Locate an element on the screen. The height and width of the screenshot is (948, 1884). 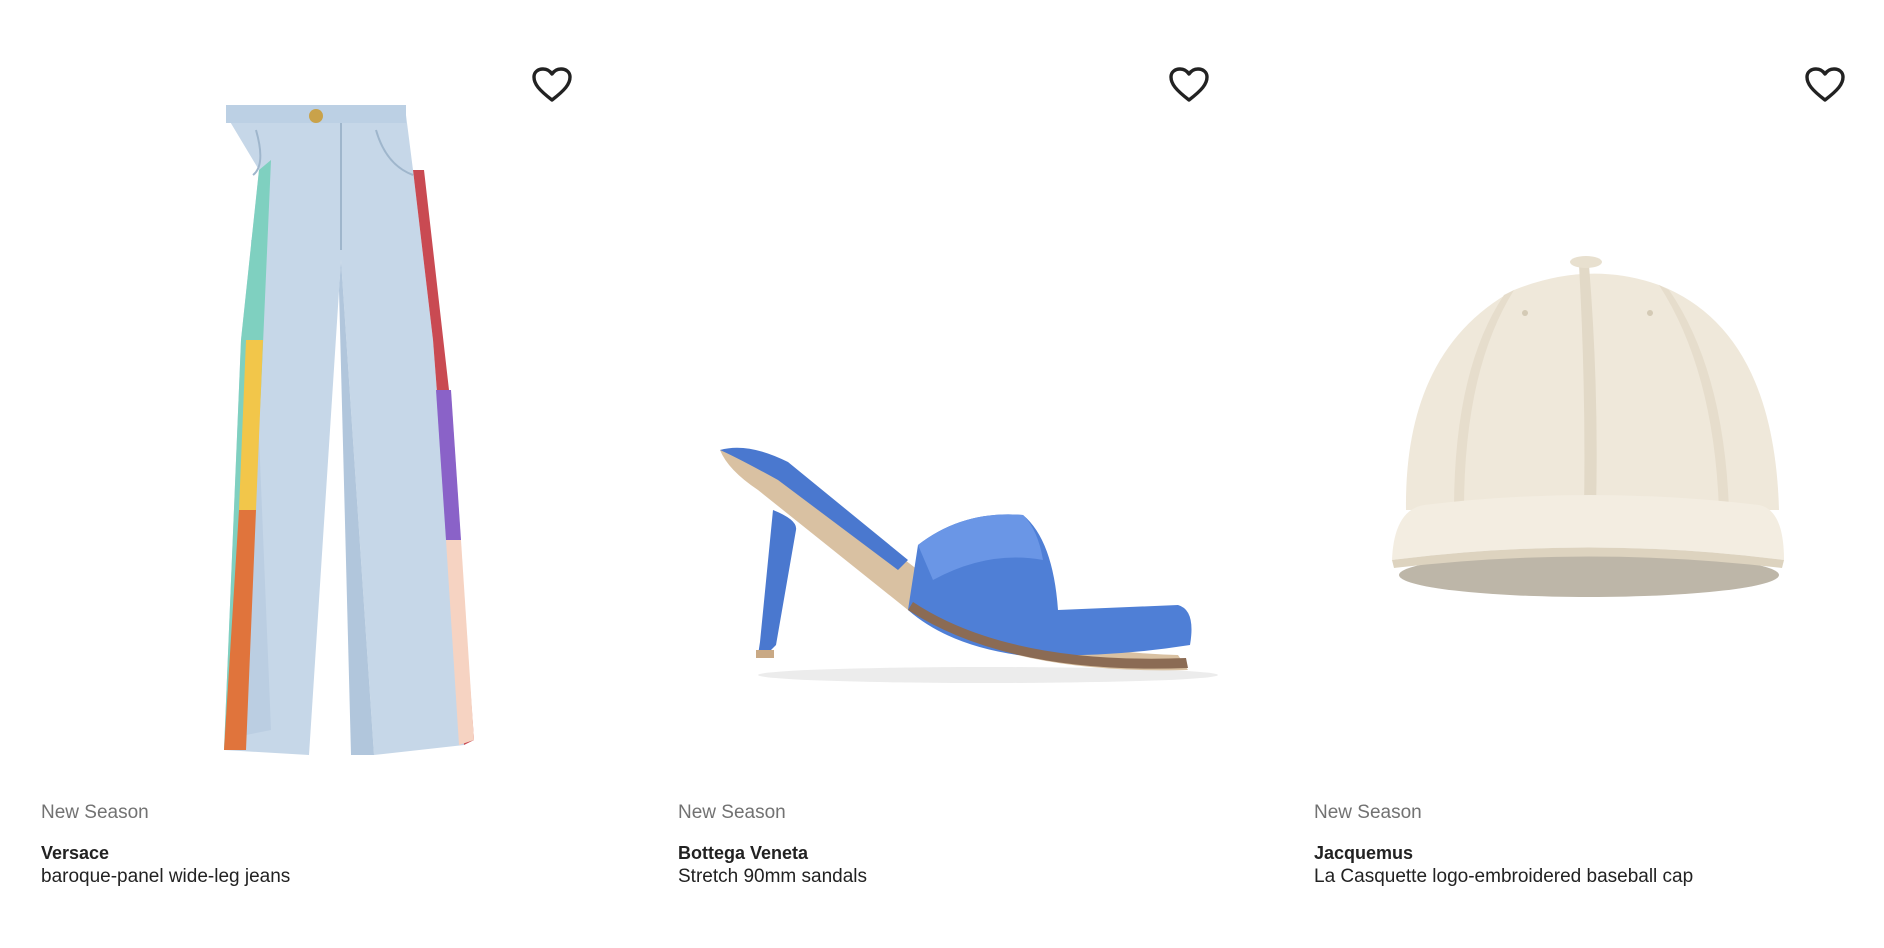
brand-name: Jacquemus is located at coordinates (1364, 853).